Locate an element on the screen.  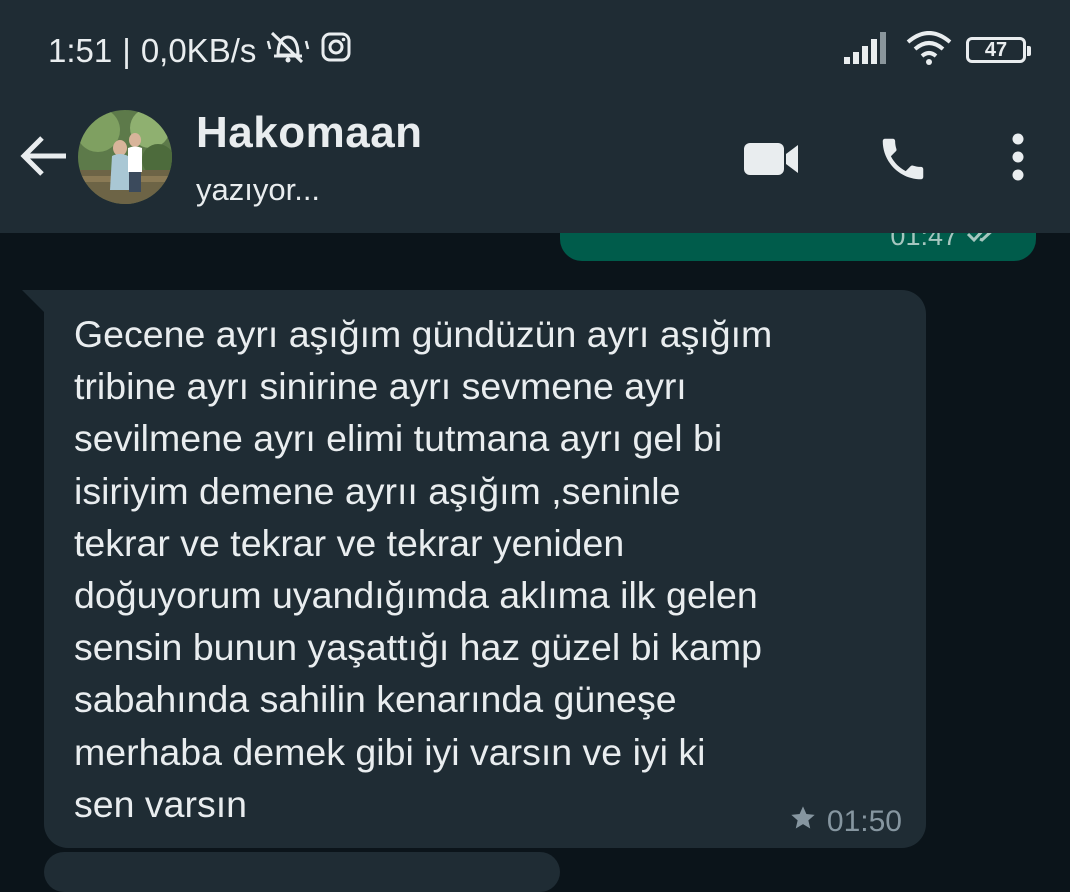
status-bar-right-overlay: 47 is located at coordinates (937, 50).